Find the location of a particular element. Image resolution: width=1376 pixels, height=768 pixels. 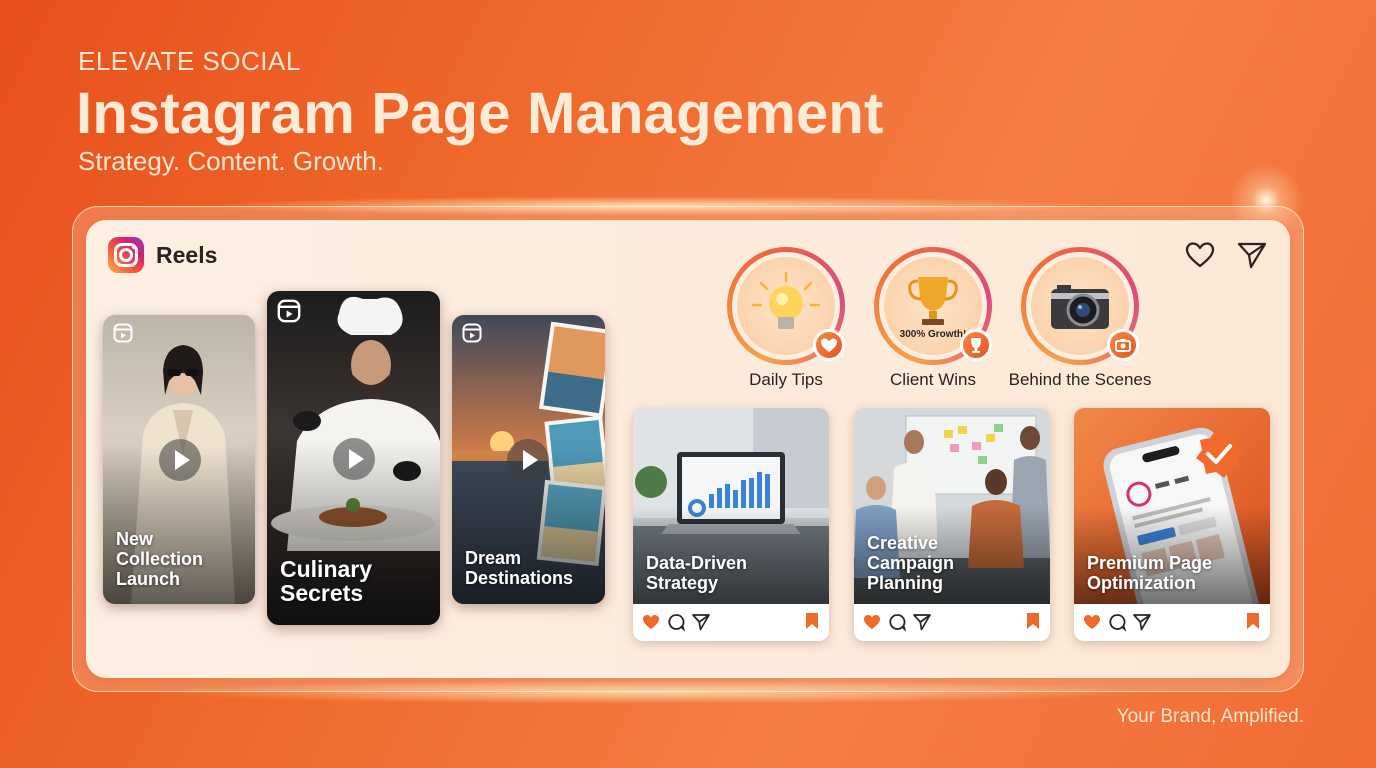

highlight-client-wins: 300% Growth! is located at coordinates (933, 306).